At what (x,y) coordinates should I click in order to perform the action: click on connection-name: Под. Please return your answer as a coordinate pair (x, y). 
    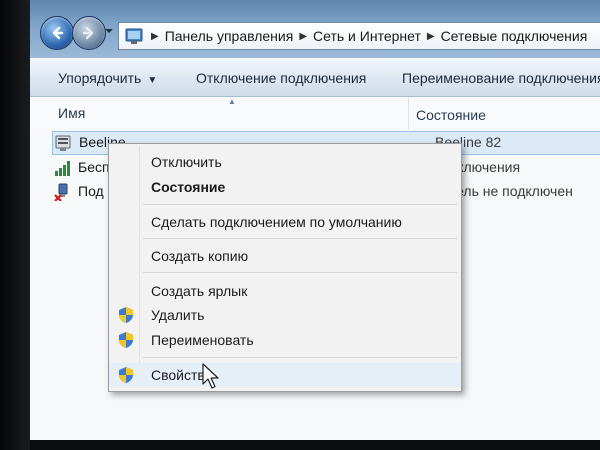
    Looking at the image, I should click on (91, 191).